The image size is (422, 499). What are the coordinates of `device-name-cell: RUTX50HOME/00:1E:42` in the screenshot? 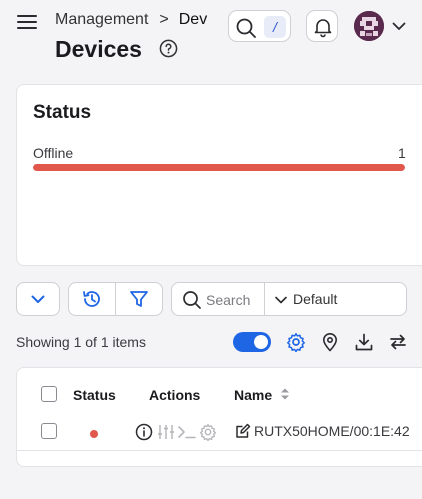 It's located at (322, 431).